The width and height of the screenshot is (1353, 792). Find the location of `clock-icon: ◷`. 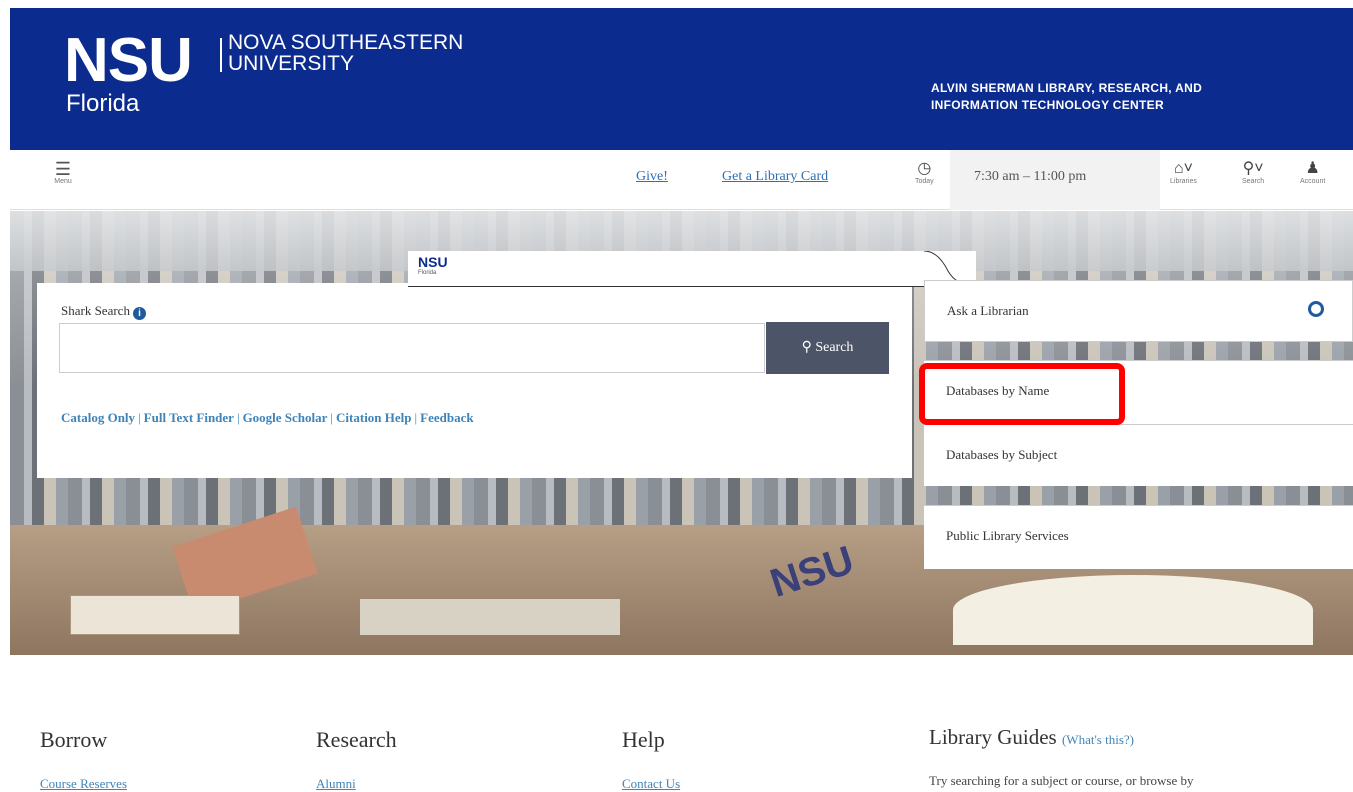

clock-icon: ◷ is located at coordinates (924, 168).